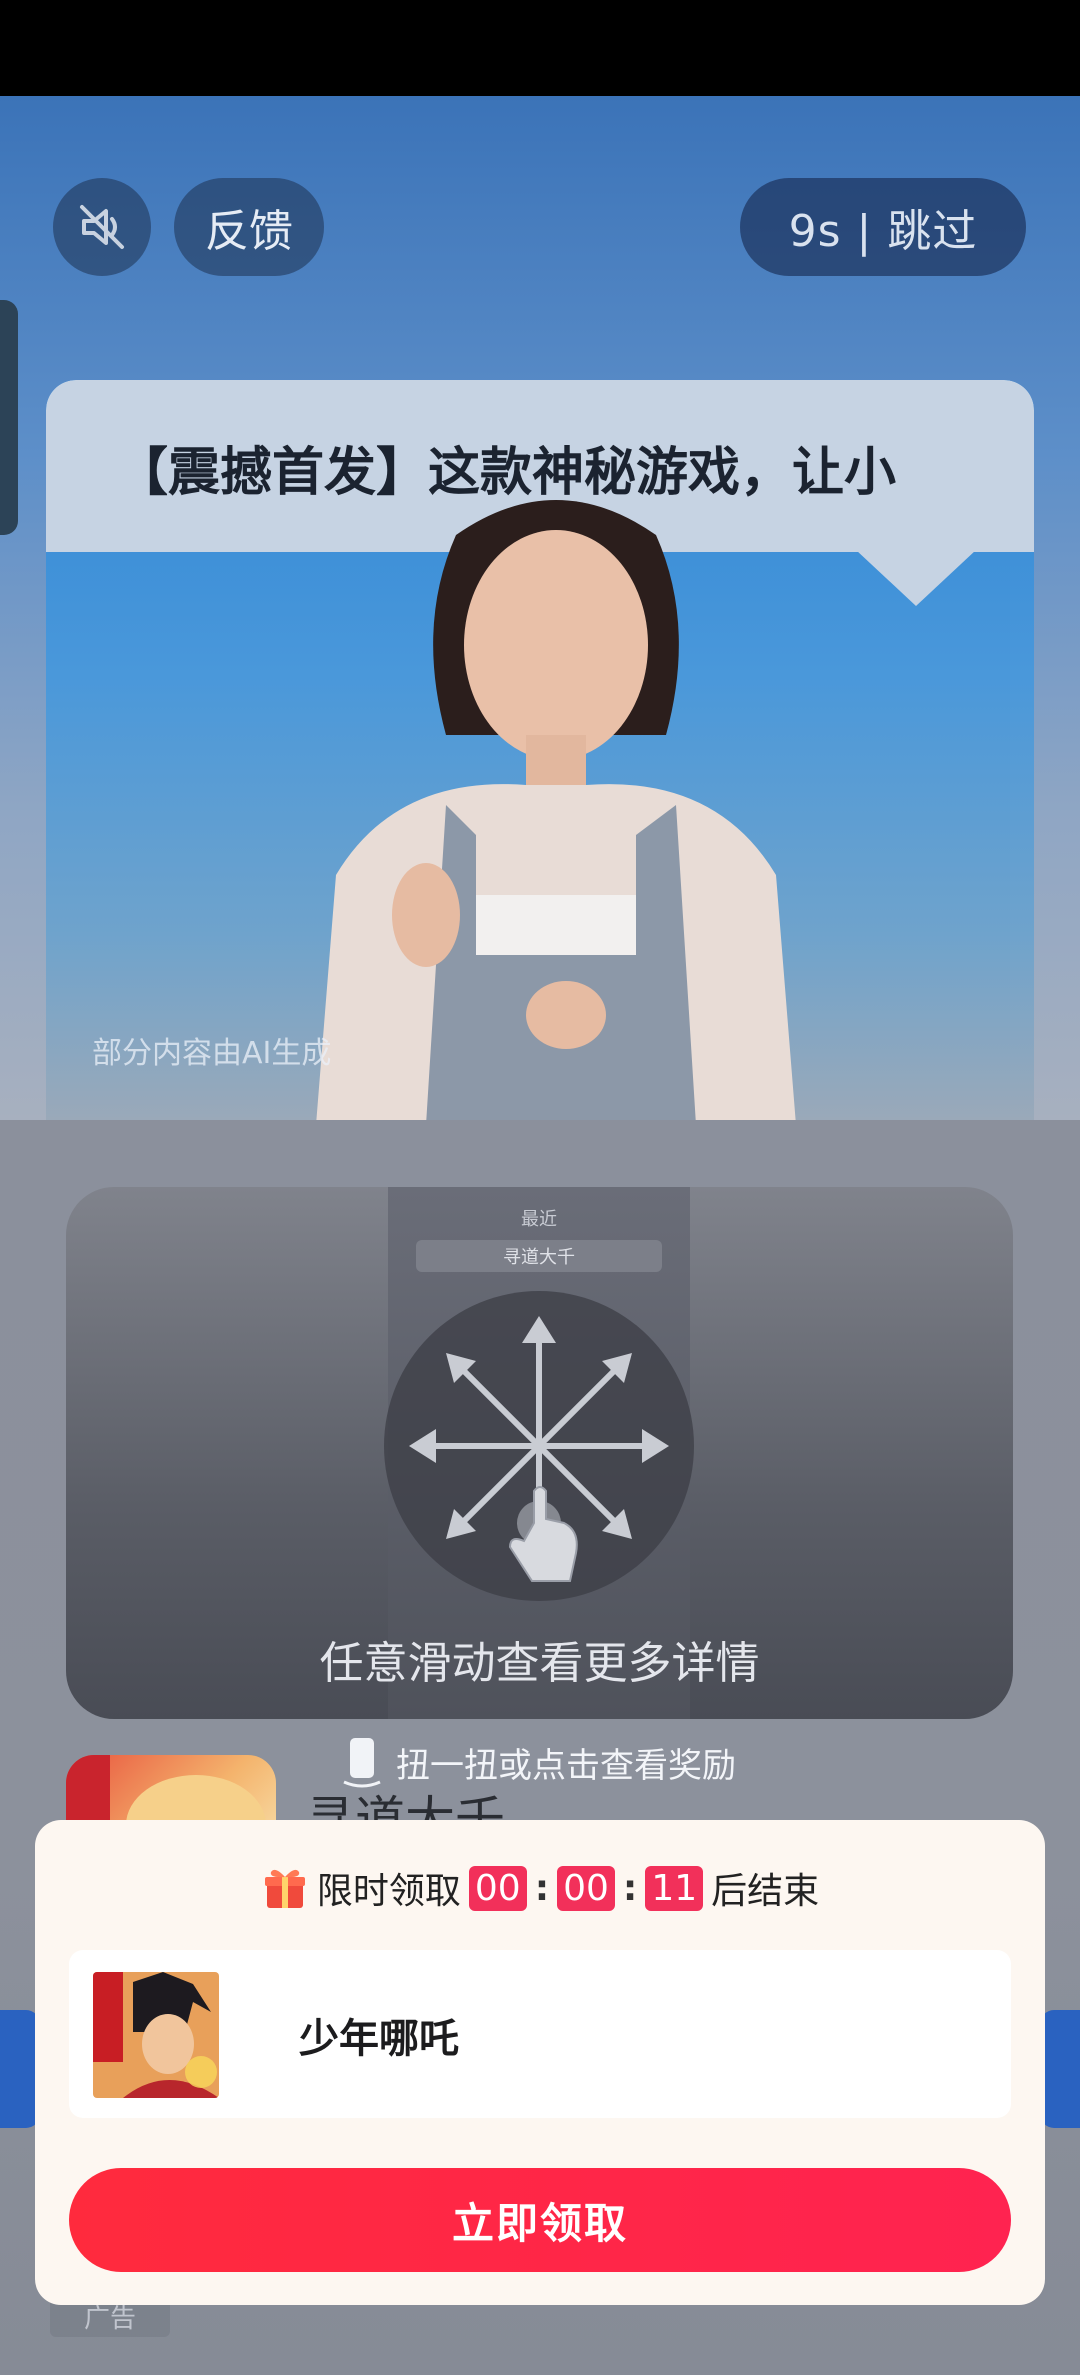  What do you see at coordinates (539, 1449) in the screenshot?
I see `swipe-arrows-icon` at bounding box center [539, 1449].